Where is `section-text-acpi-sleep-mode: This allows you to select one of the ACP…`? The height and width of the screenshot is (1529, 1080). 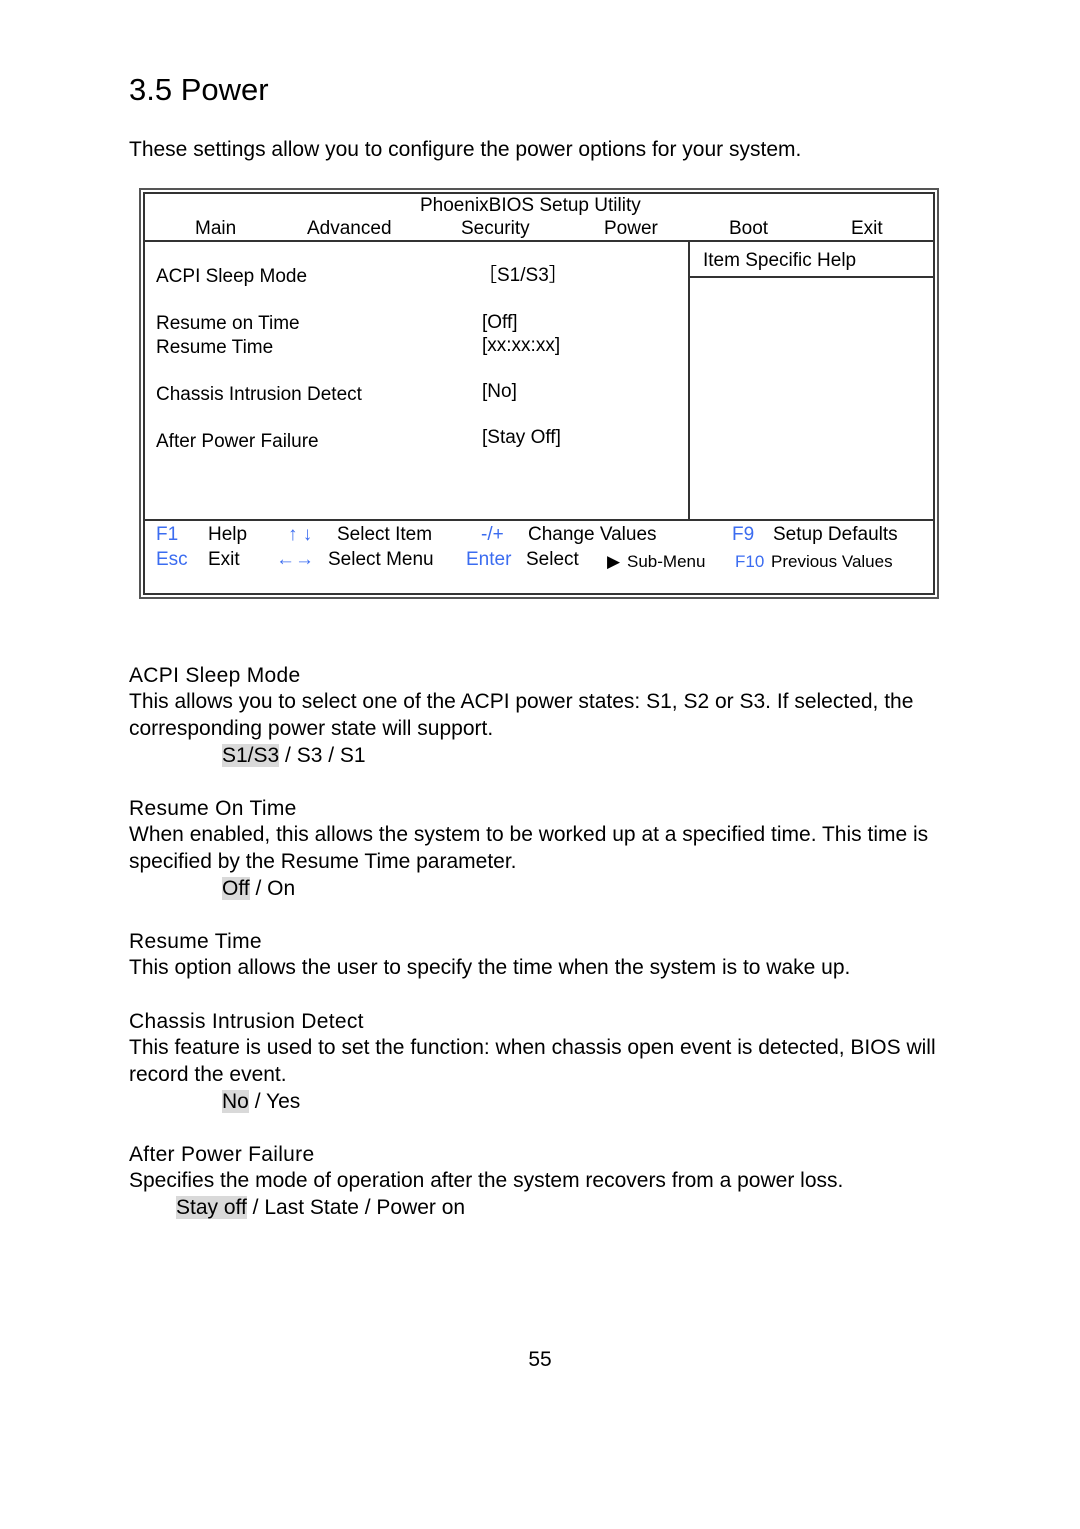 section-text-acpi-sleep-mode: This allows you to select one of the ACP… is located at coordinates (521, 715).